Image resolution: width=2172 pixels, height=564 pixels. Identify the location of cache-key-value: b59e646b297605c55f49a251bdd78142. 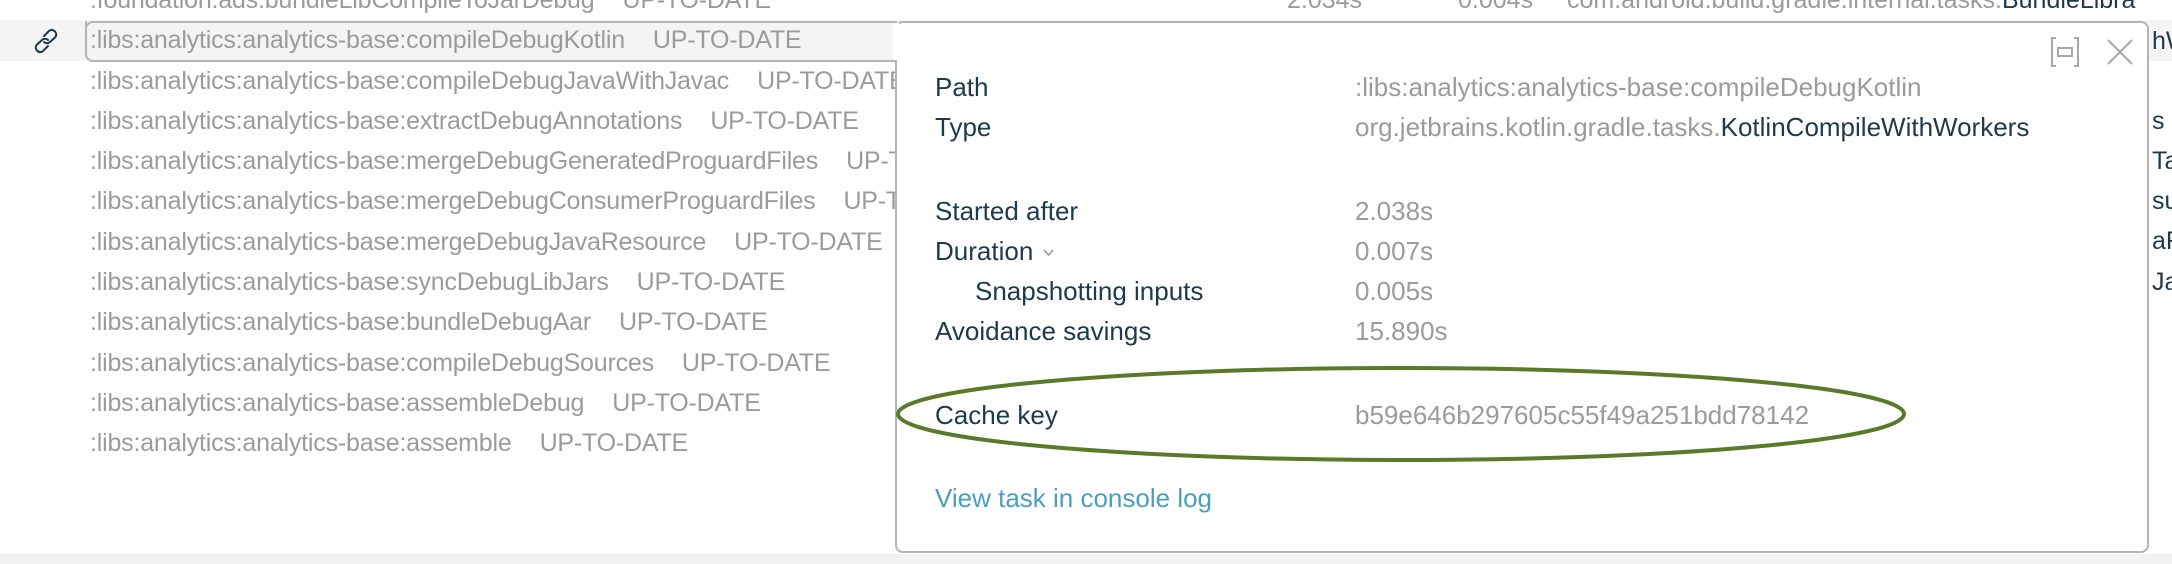
(1582, 415).